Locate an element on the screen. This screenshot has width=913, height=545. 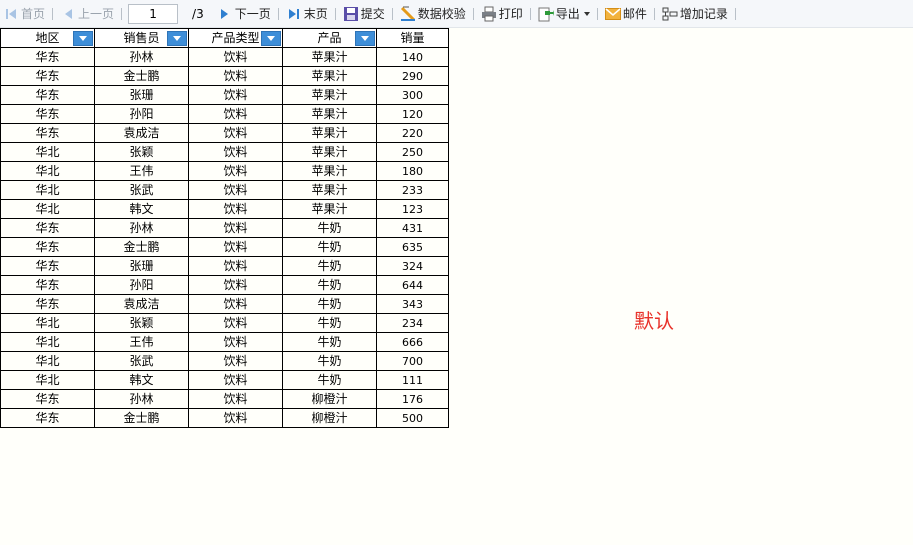
table-cell: 111 is located at coordinates (412, 380).